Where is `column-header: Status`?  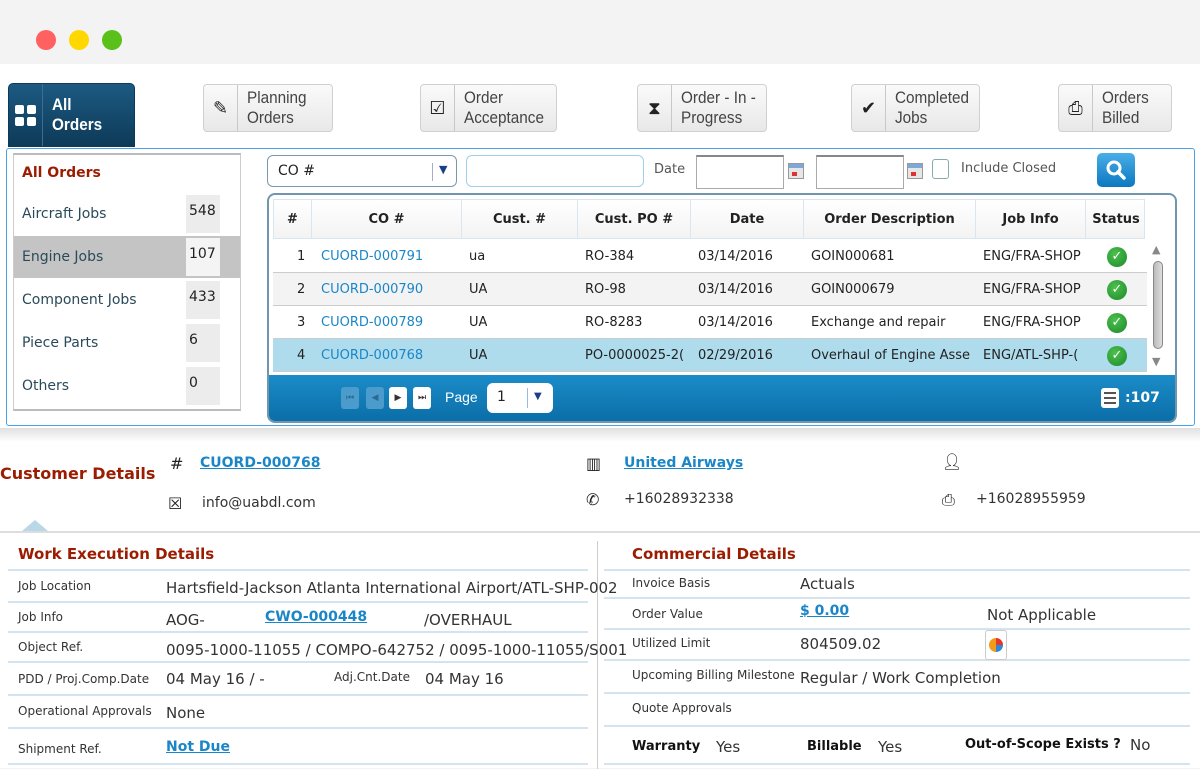
column-header: Status is located at coordinates (1116, 219).